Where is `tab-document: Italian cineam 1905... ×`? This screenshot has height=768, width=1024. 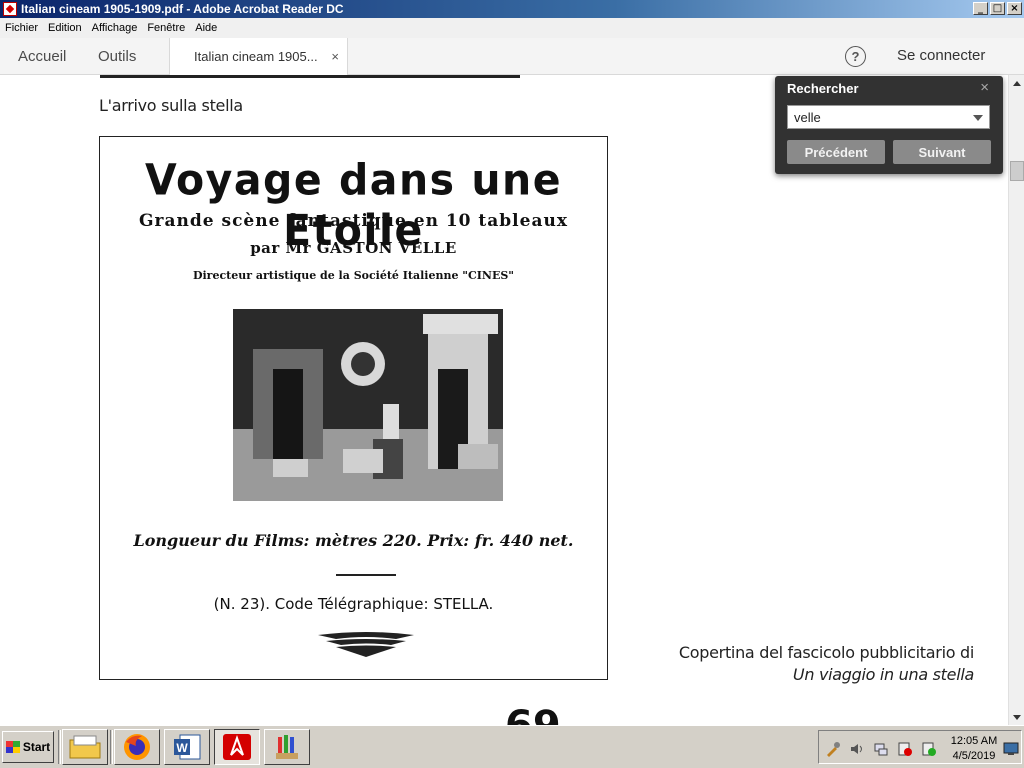 tab-document: Italian cineam 1905... × is located at coordinates (258, 56).